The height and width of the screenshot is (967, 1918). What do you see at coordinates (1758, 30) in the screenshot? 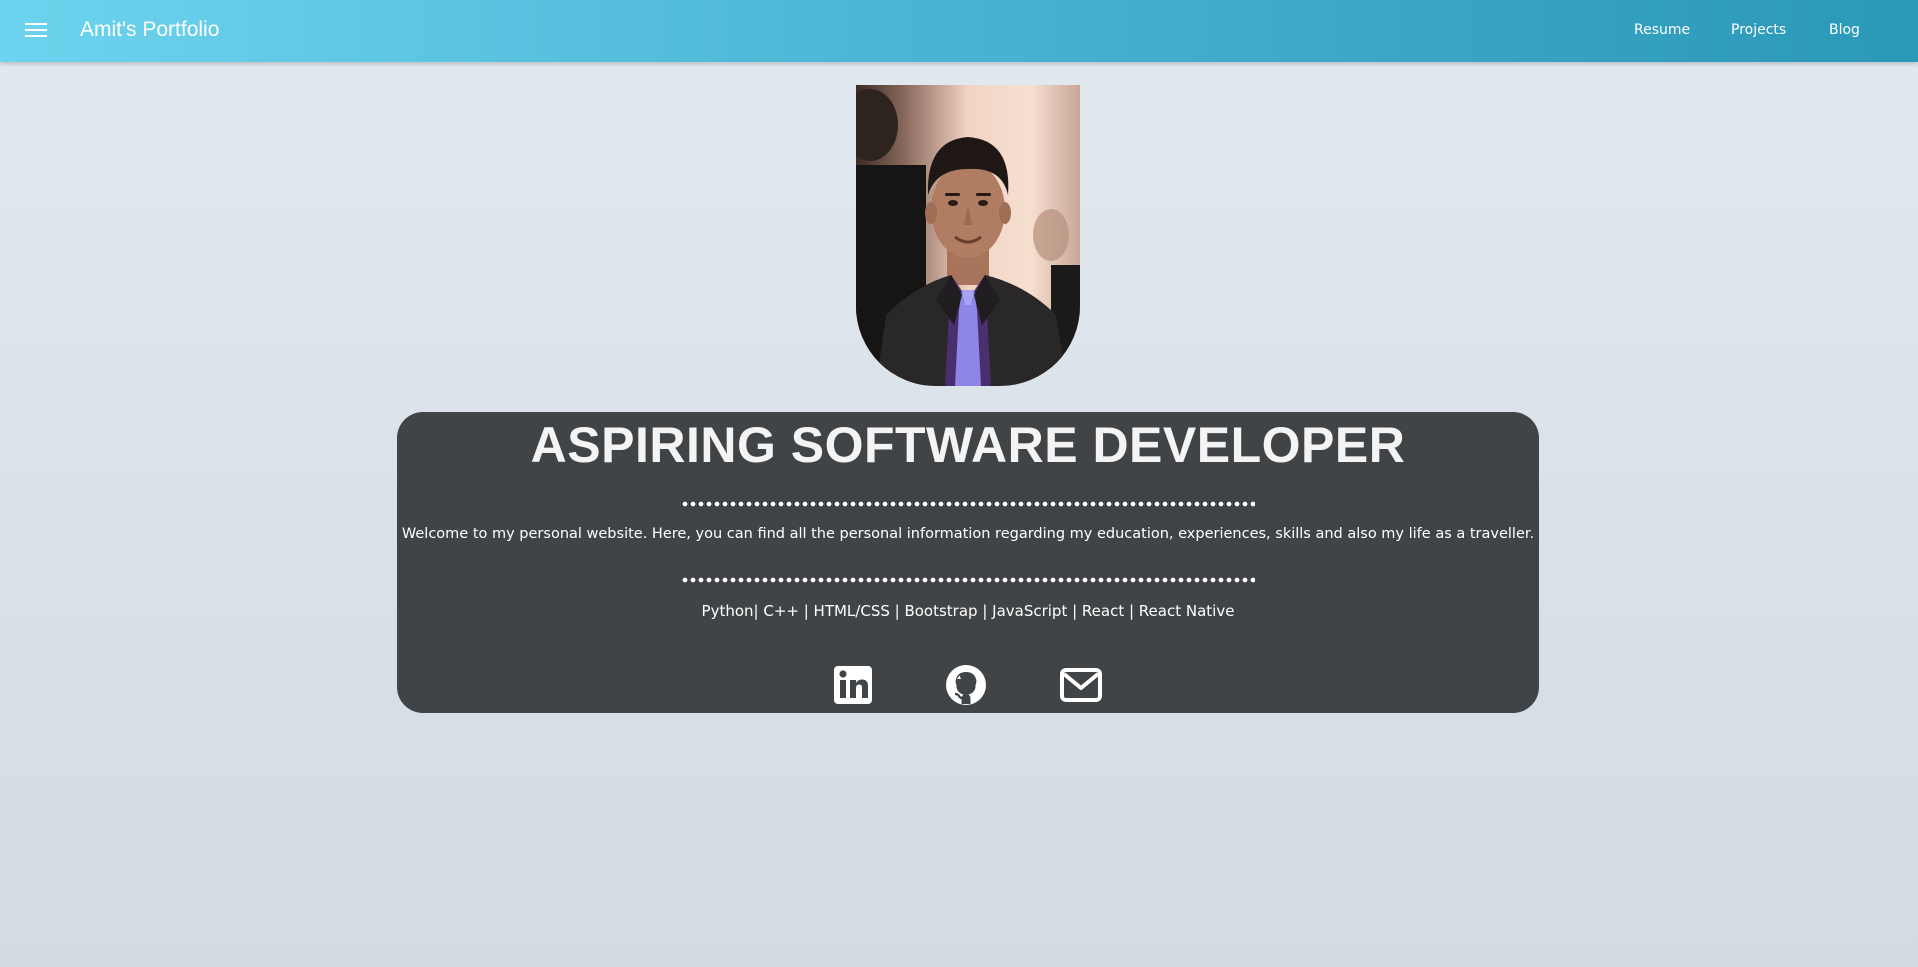
I see `nav-link-projects: Projects` at bounding box center [1758, 30].